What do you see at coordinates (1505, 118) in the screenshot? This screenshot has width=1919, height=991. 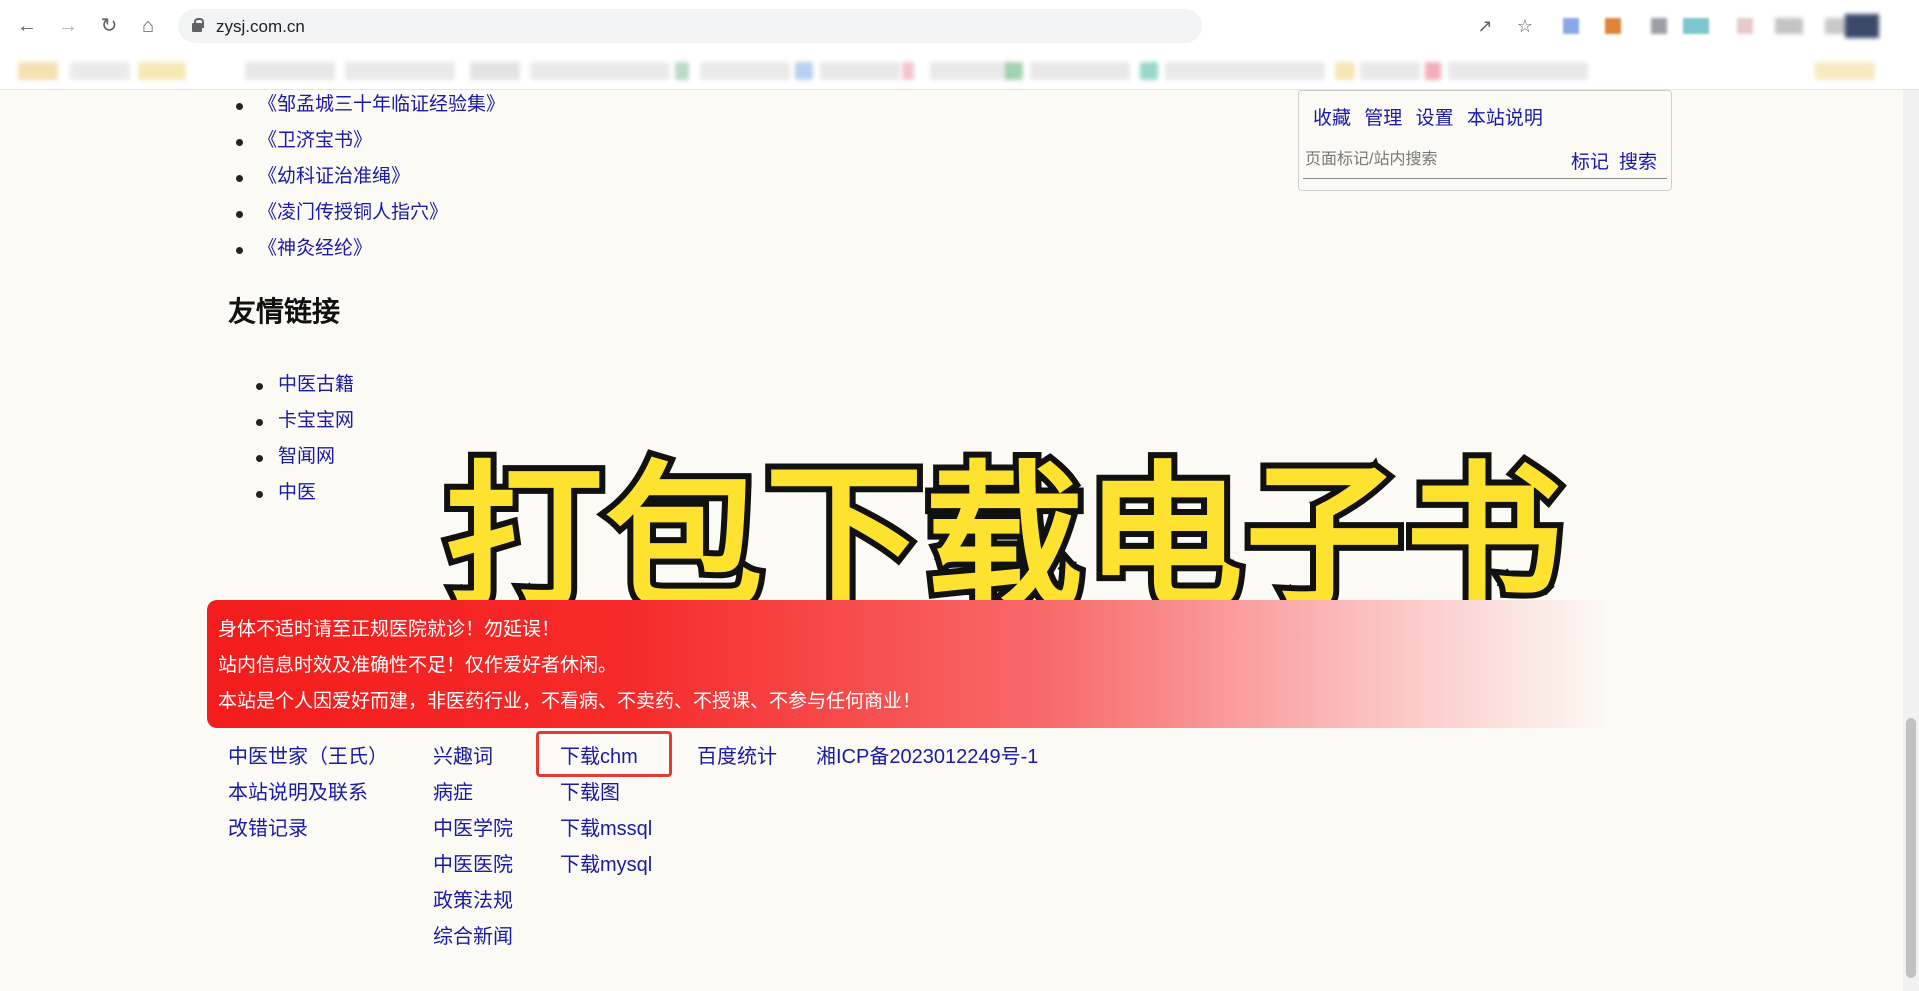 I see `about-link: 本站说明` at bounding box center [1505, 118].